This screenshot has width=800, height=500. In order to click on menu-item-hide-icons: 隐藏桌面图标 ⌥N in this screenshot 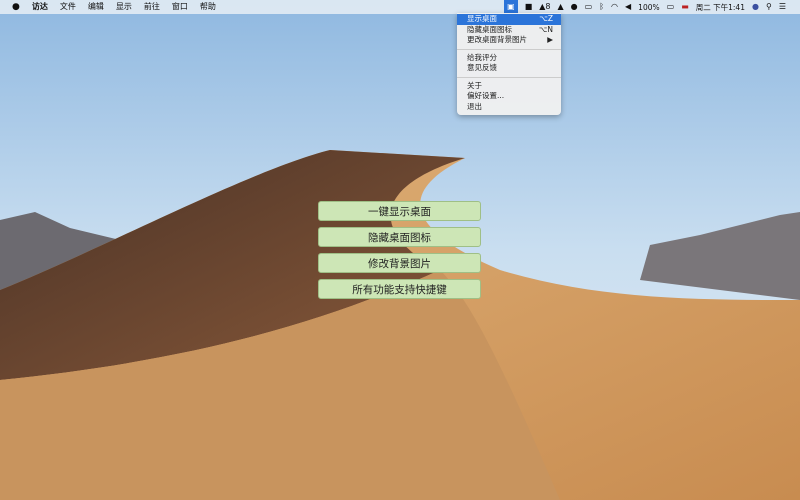, I will do `click(509, 30)`.